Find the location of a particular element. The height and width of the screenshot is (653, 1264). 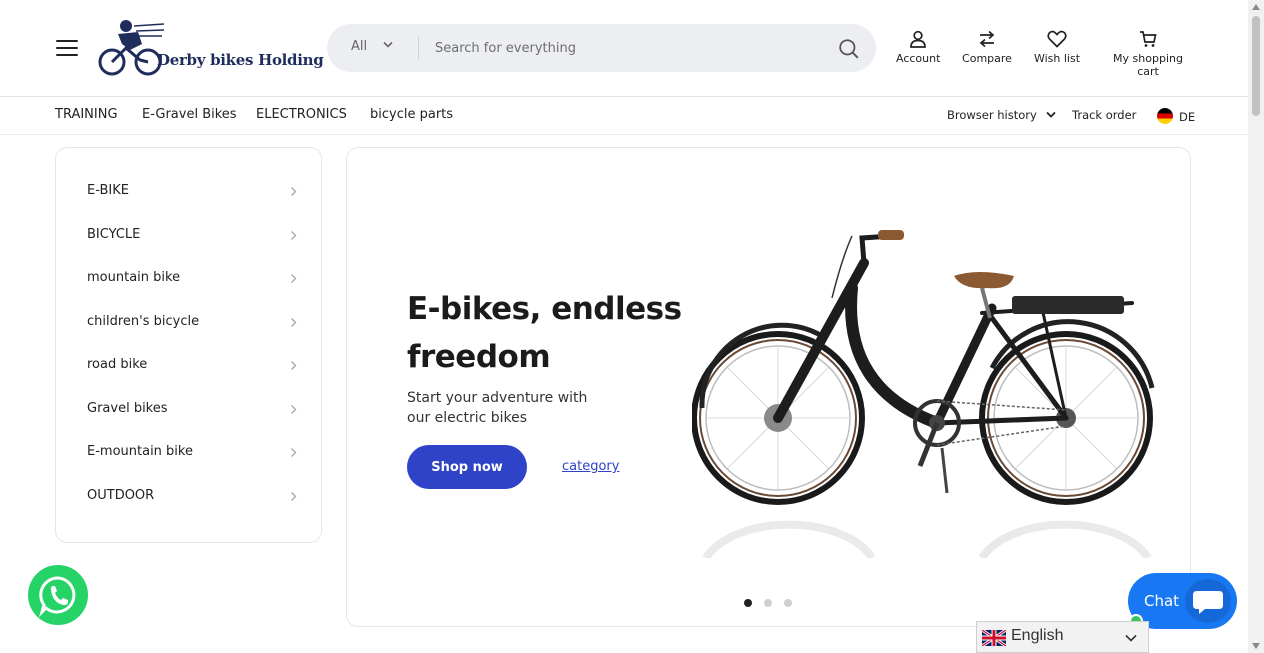

search-icon is located at coordinates (849, 49).